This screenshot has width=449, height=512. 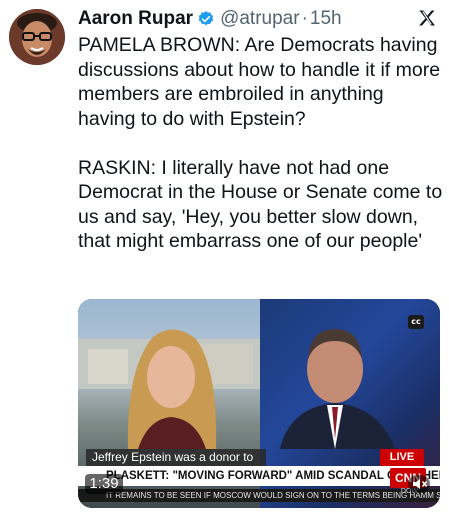 I want to click on post-time: 15h, so click(x=326, y=19).